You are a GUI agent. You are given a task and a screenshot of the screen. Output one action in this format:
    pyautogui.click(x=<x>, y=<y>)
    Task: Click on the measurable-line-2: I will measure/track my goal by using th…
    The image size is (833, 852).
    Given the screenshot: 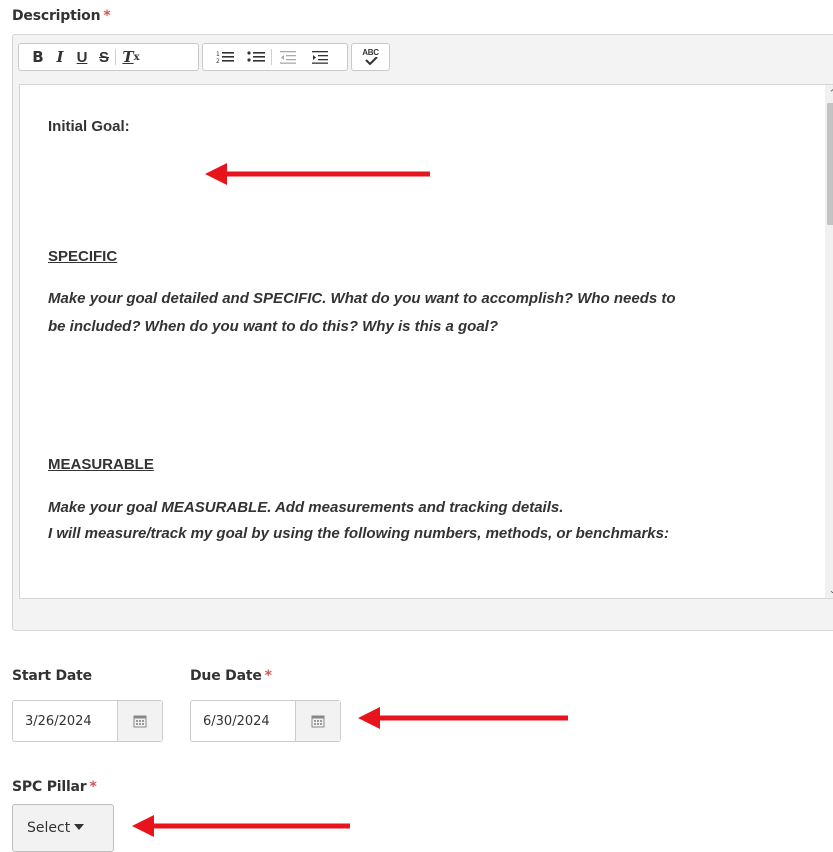 What is the action you would take?
    pyautogui.click(x=358, y=533)
    